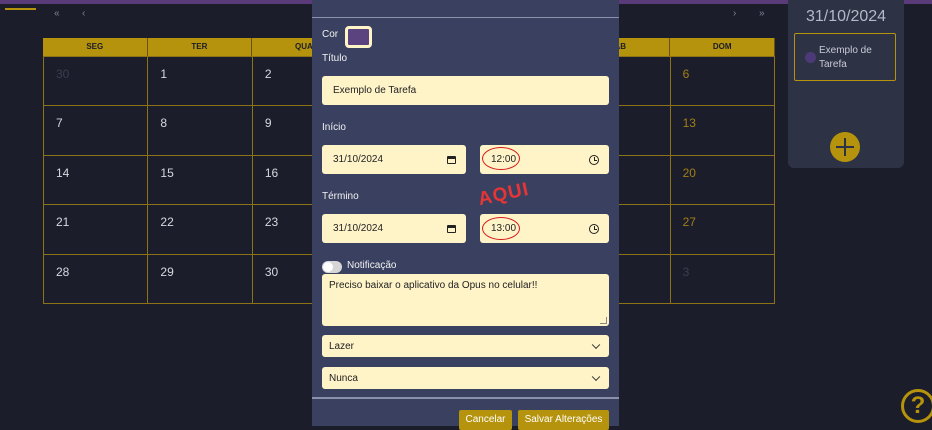 The height and width of the screenshot is (430, 932). I want to click on weekday-label: SEG, so click(95, 47).